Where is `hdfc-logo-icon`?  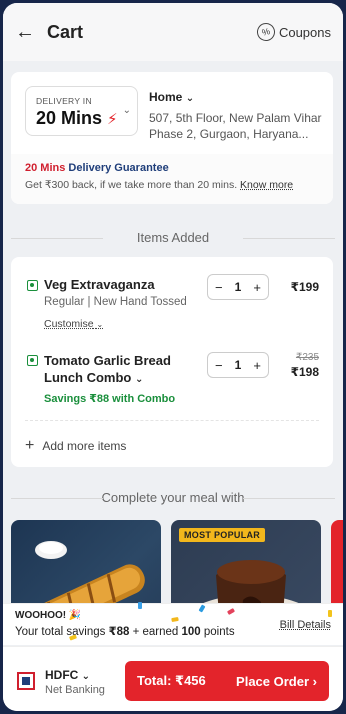 hdfc-logo-icon is located at coordinates (26, 681).